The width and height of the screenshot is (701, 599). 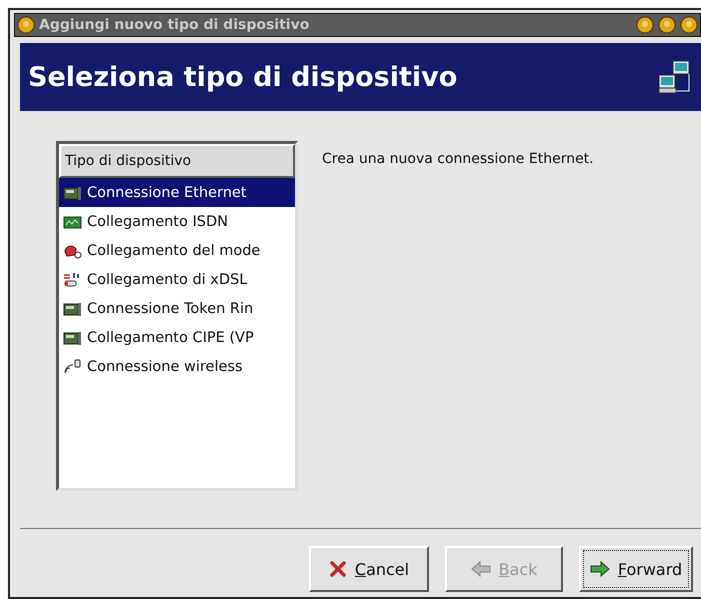 I want to click on page-title: Seleziona tipo di dispositivo, so click(x=243, y=77).